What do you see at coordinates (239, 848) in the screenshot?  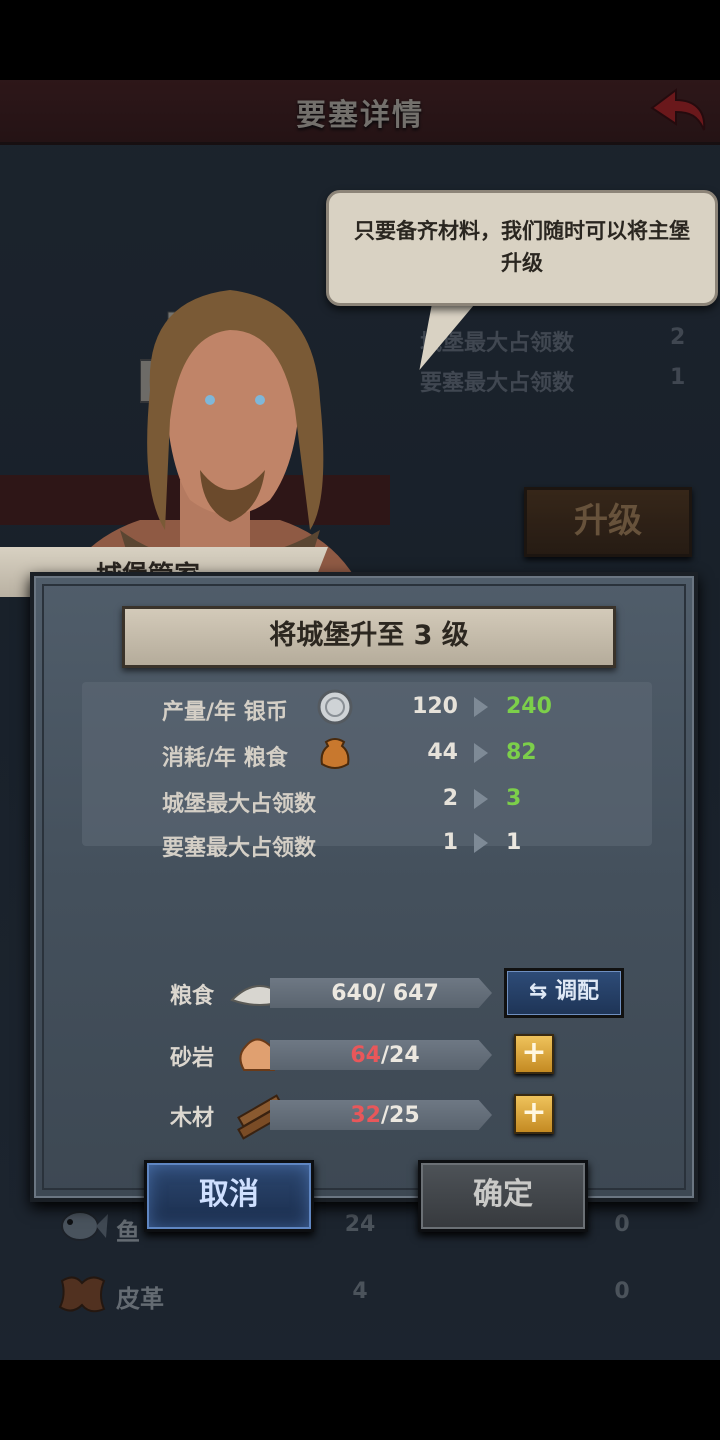 I see `stat-label: 要塞最大占领数` at bounding box center [239, 848].